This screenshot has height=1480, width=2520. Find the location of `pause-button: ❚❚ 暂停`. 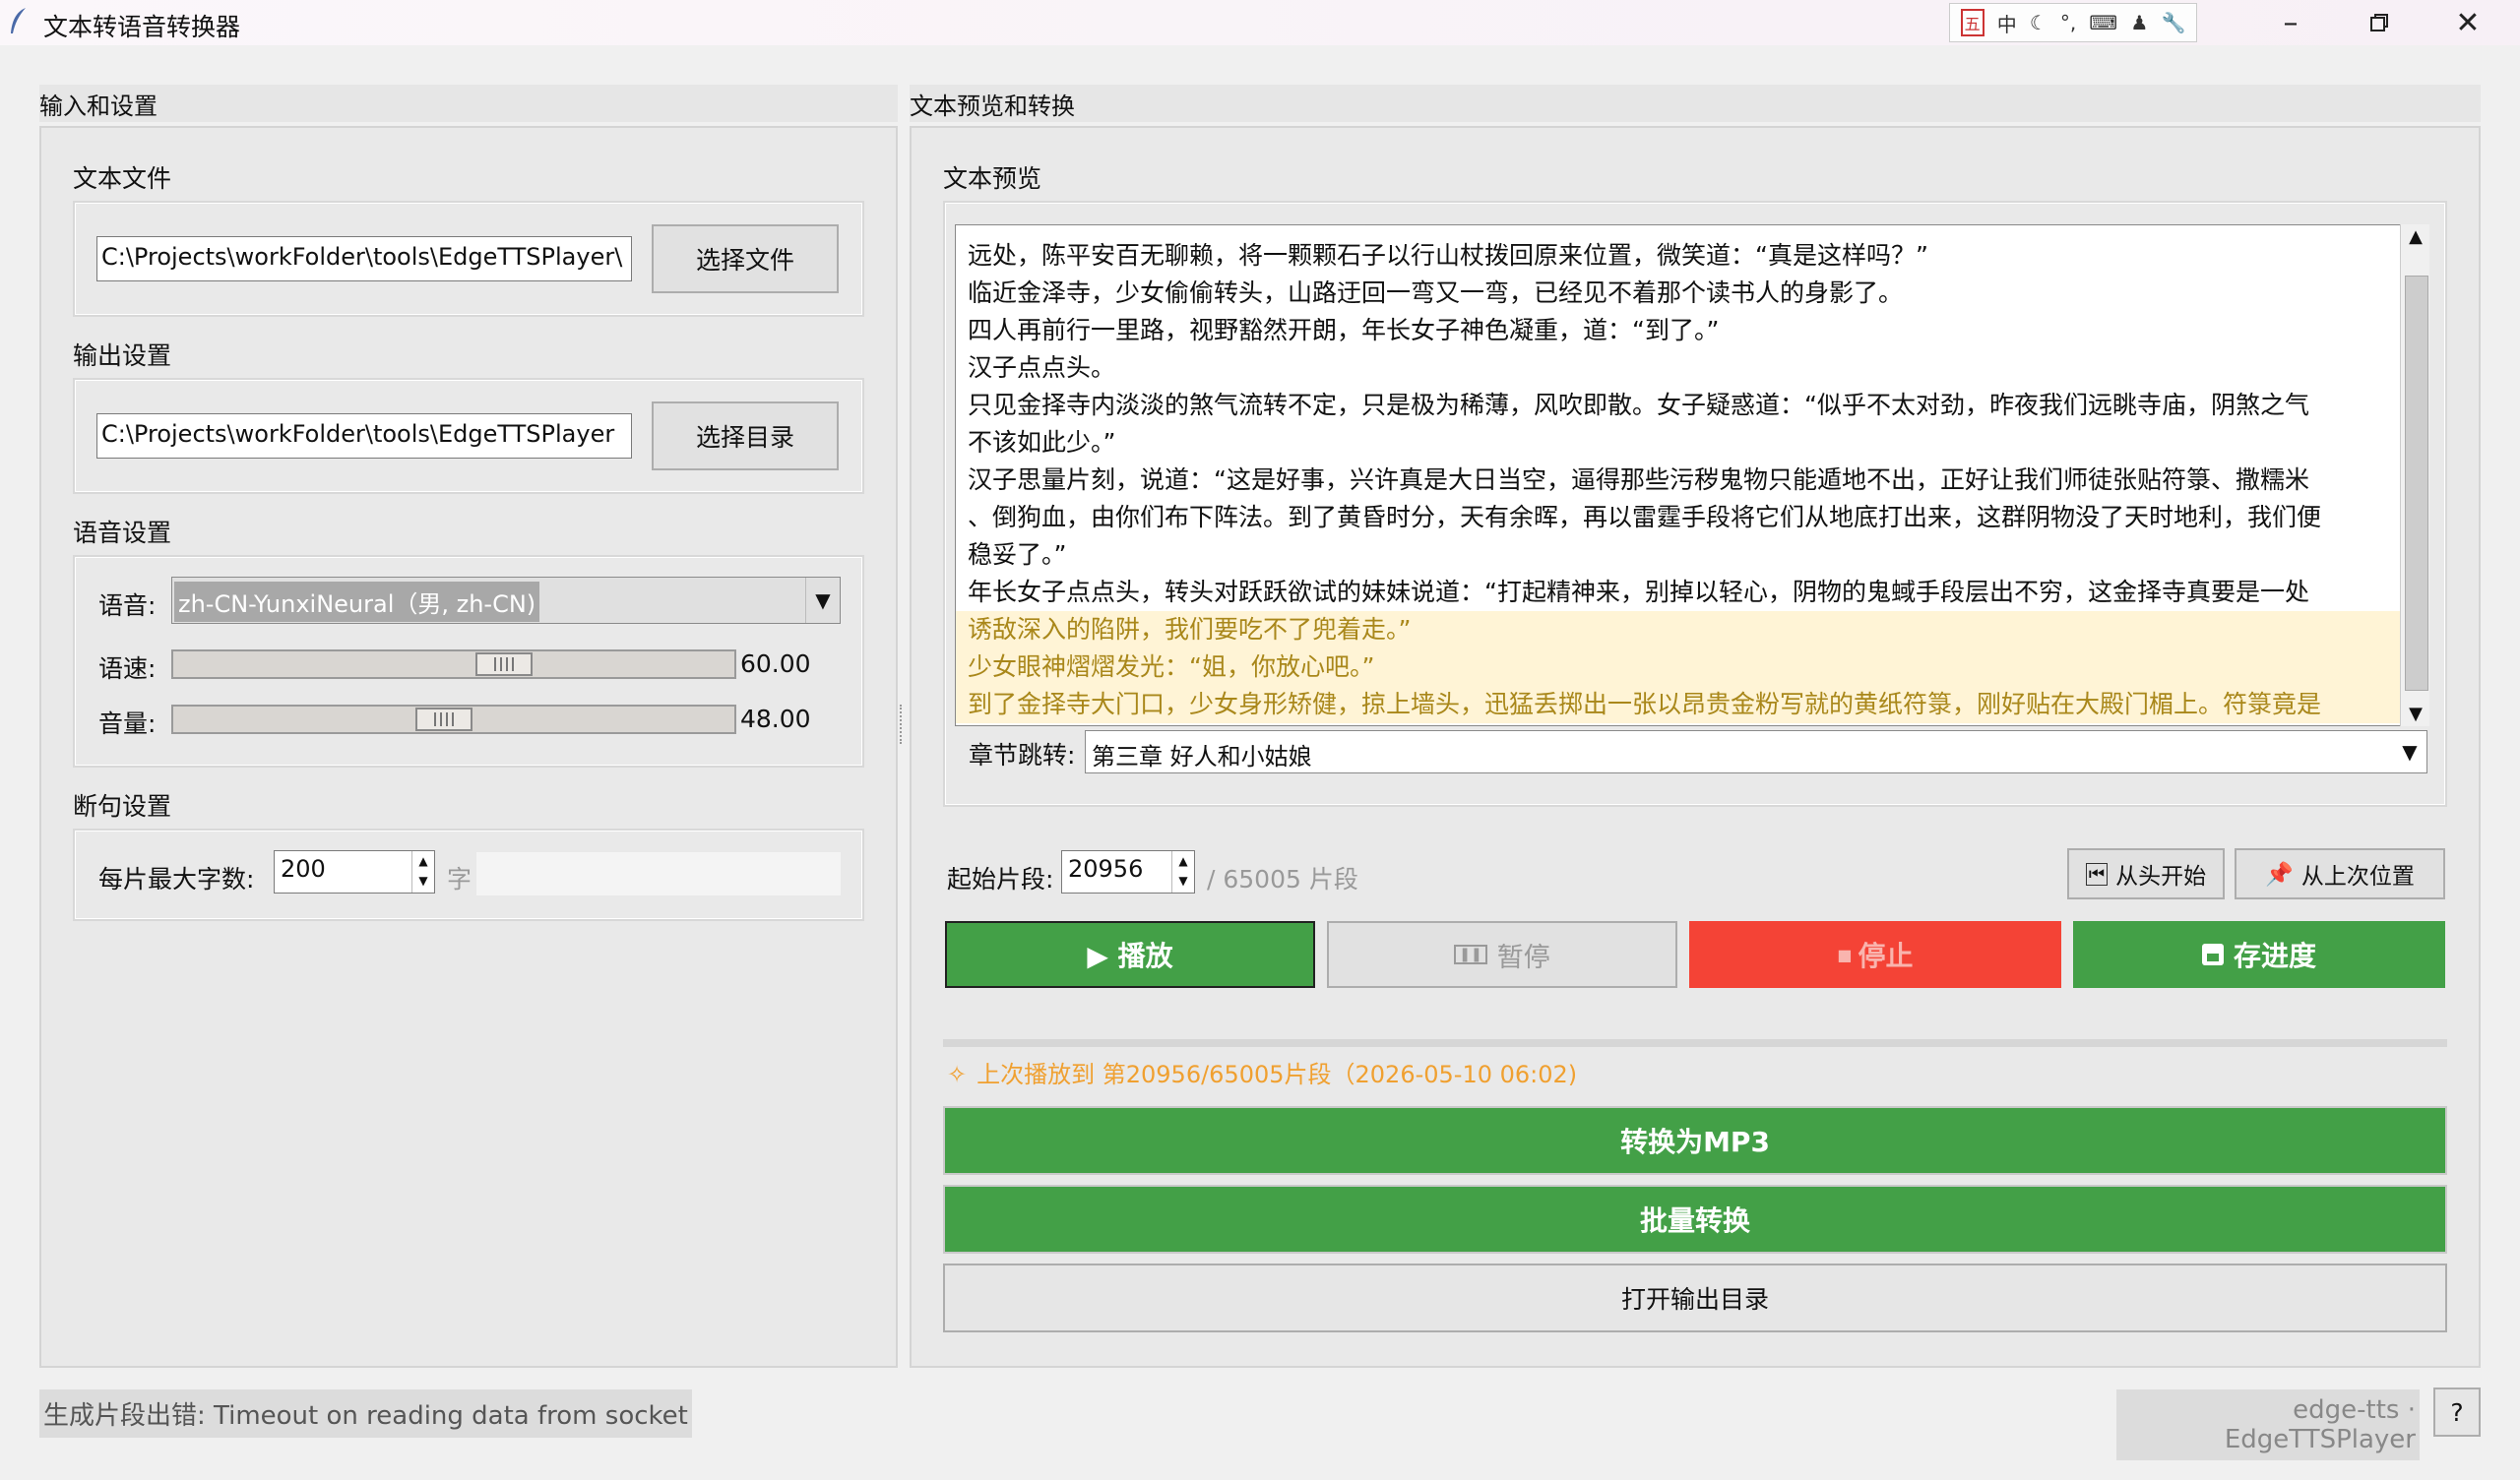

pause-button: ❚❚ 暂停 is located at coordinates (1502, 955).